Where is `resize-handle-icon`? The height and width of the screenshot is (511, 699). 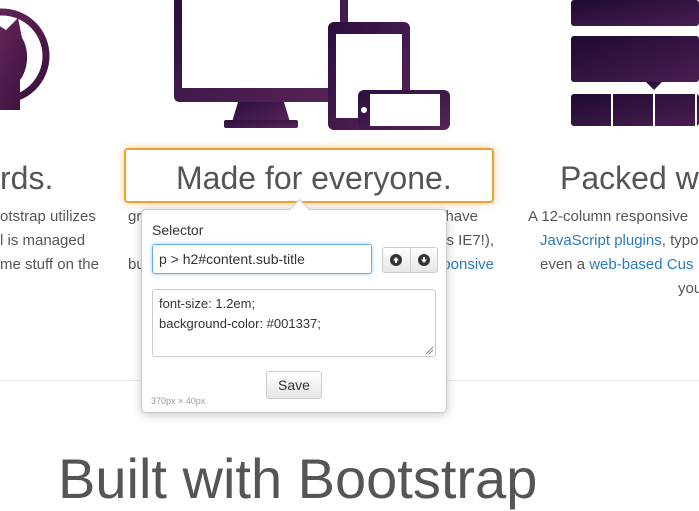
resize-handle-icon is located at coordinates (429, 350).